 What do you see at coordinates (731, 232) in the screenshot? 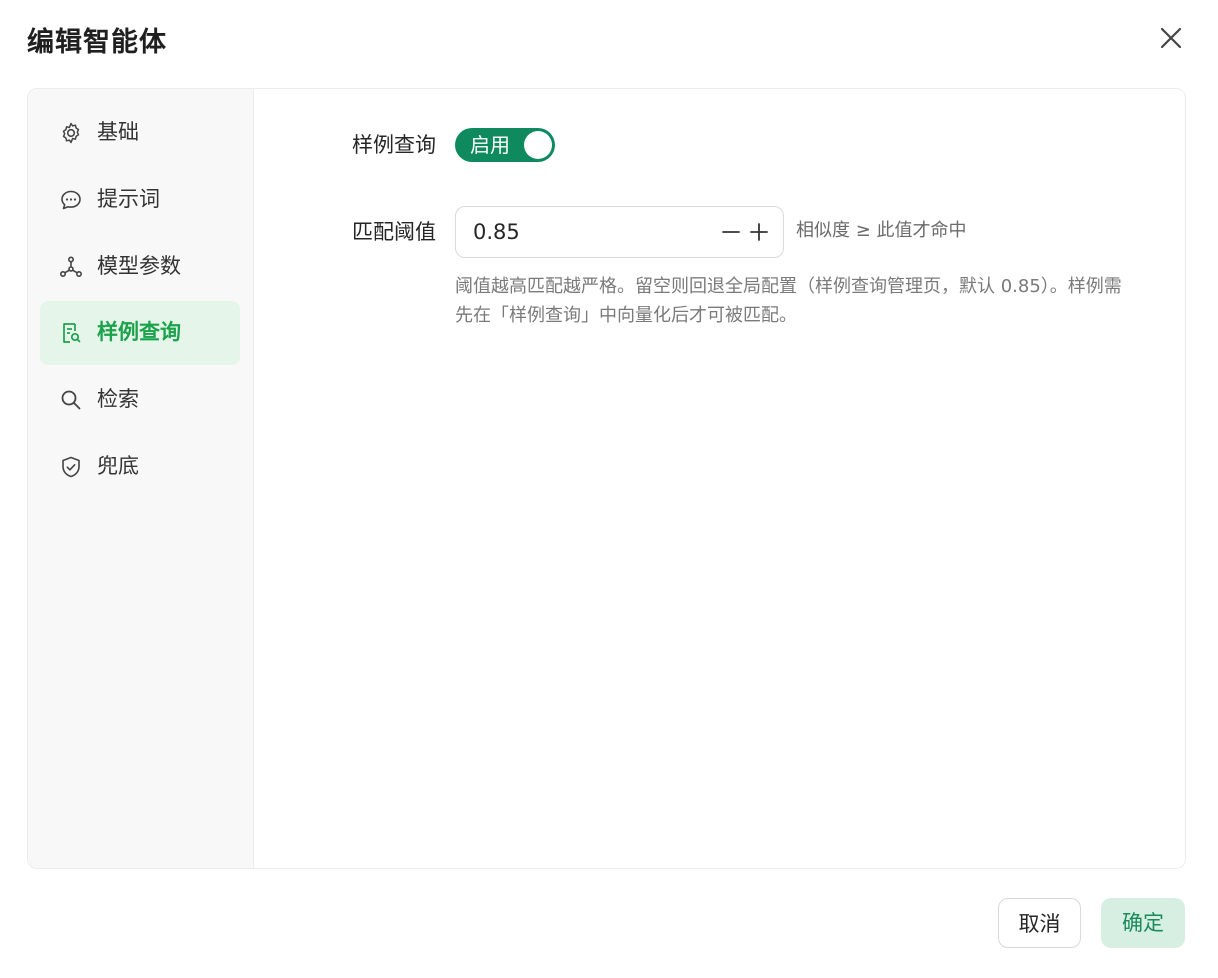
I see `minus-icon` at bounding box center [731, 232].